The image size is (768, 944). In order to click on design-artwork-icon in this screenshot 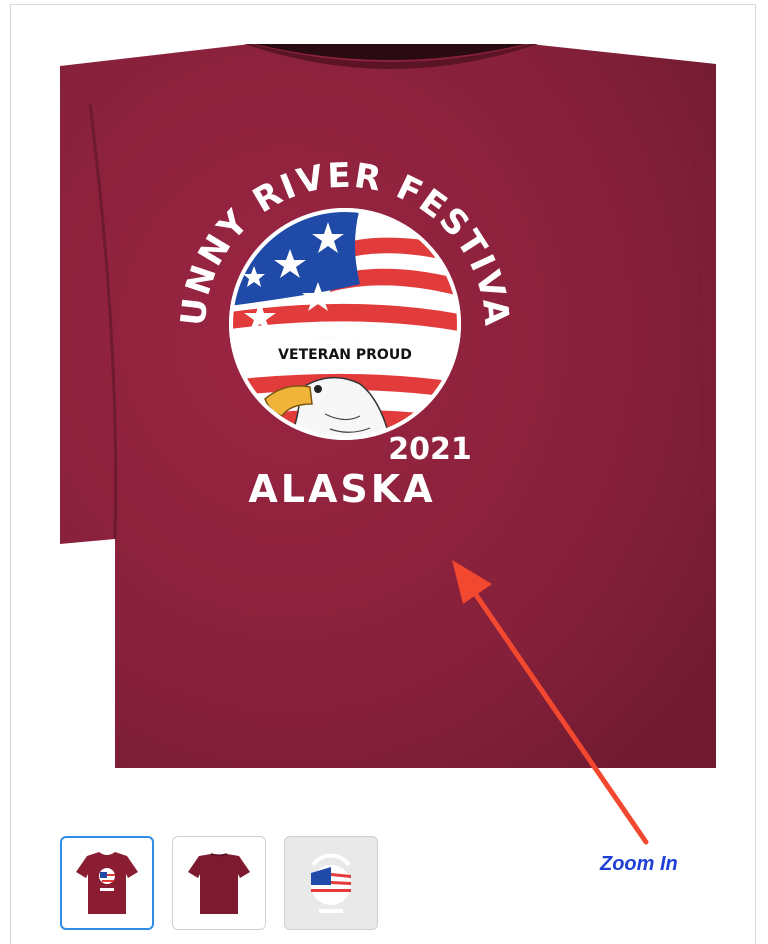, I will do `click(331, 883)`.